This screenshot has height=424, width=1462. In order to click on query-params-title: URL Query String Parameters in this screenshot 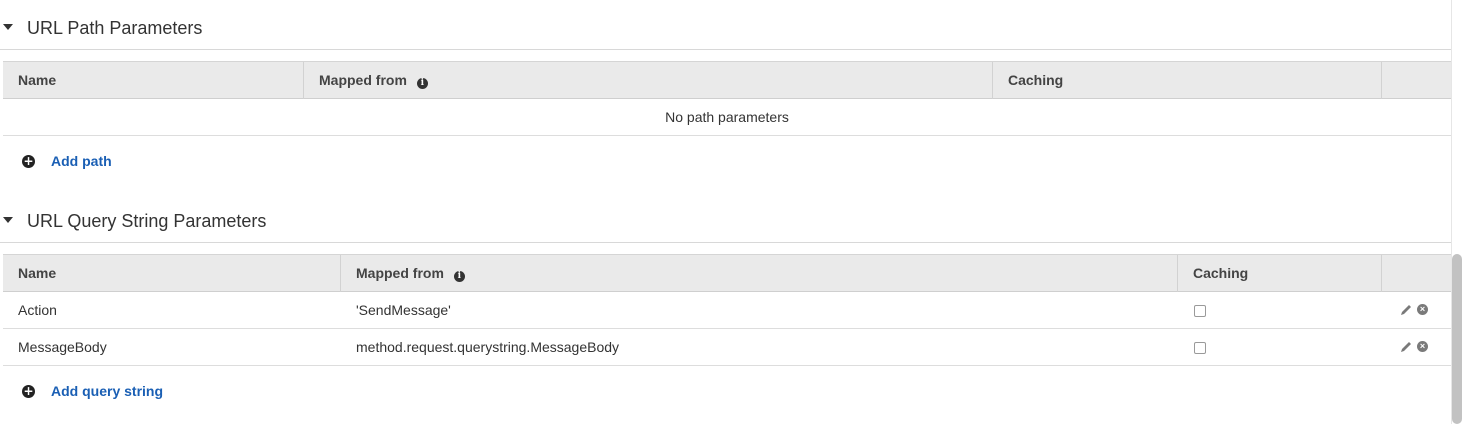, I will do `click(147, 221)`.